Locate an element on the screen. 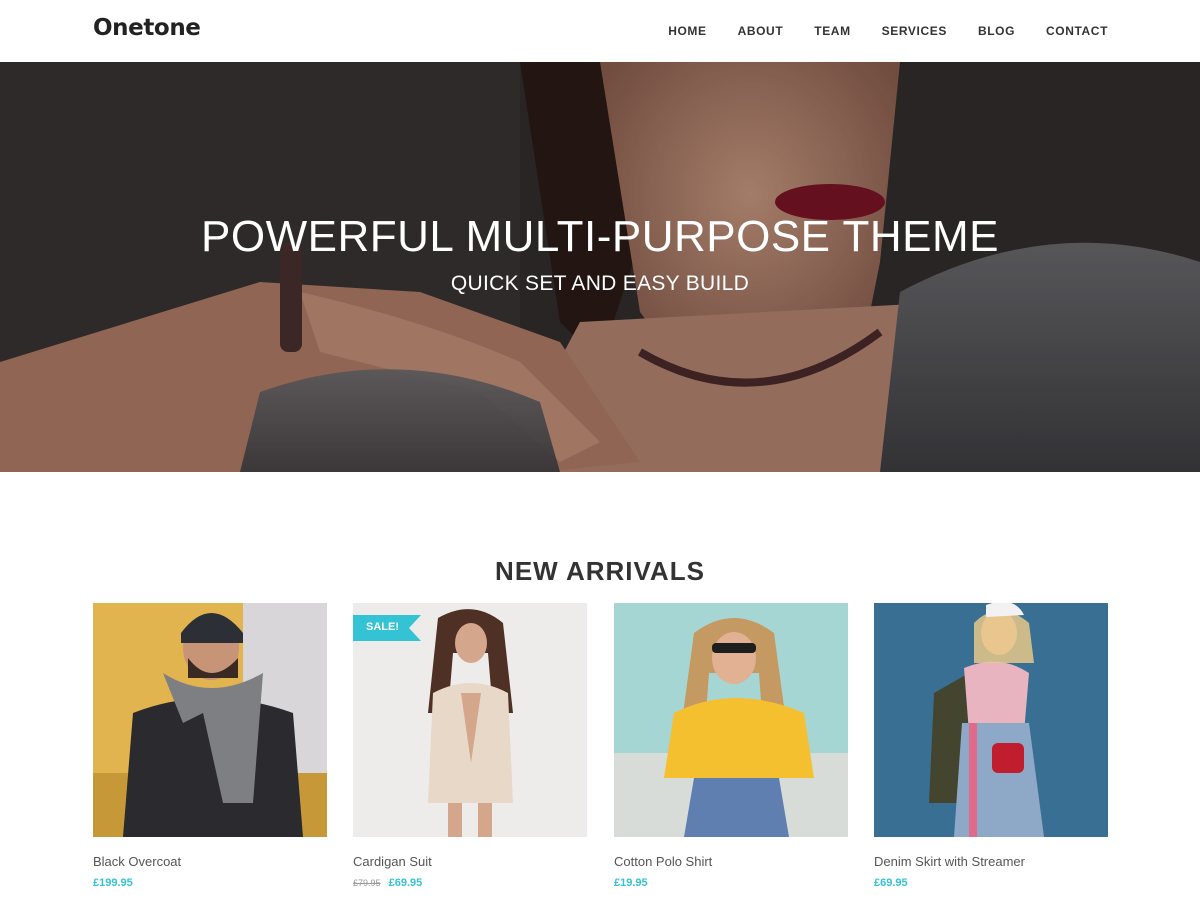  nav-about: ABOUT is located at coordinates (761, 31).